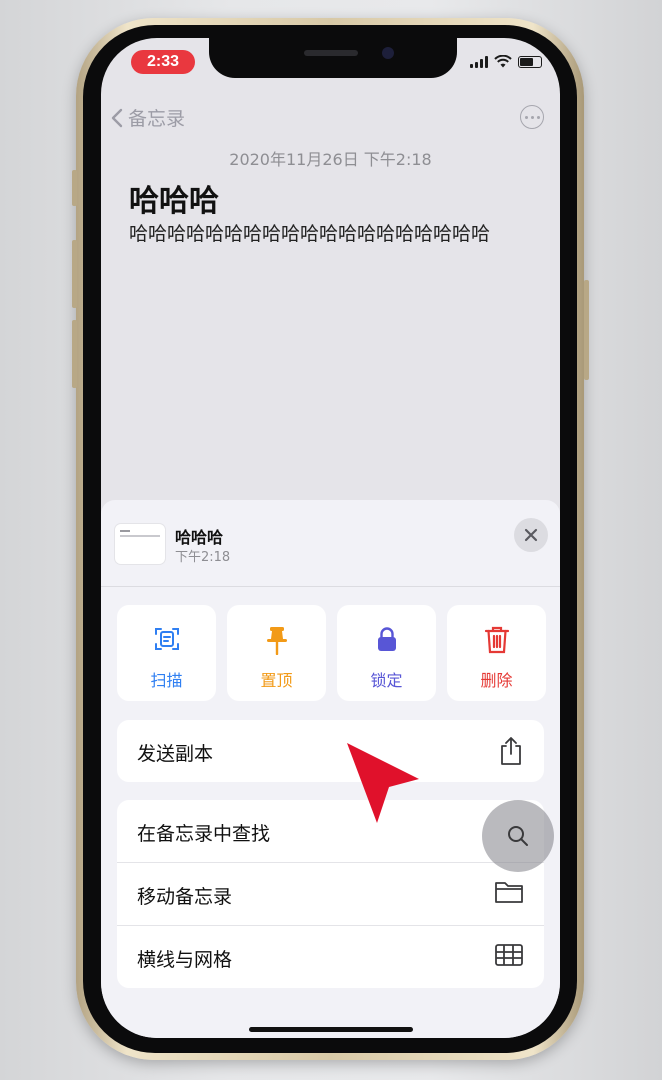  What do you see at coordinates (331, 1029) in the screenshot?
I see `home-indicator` at bounding box center [331, 1029].